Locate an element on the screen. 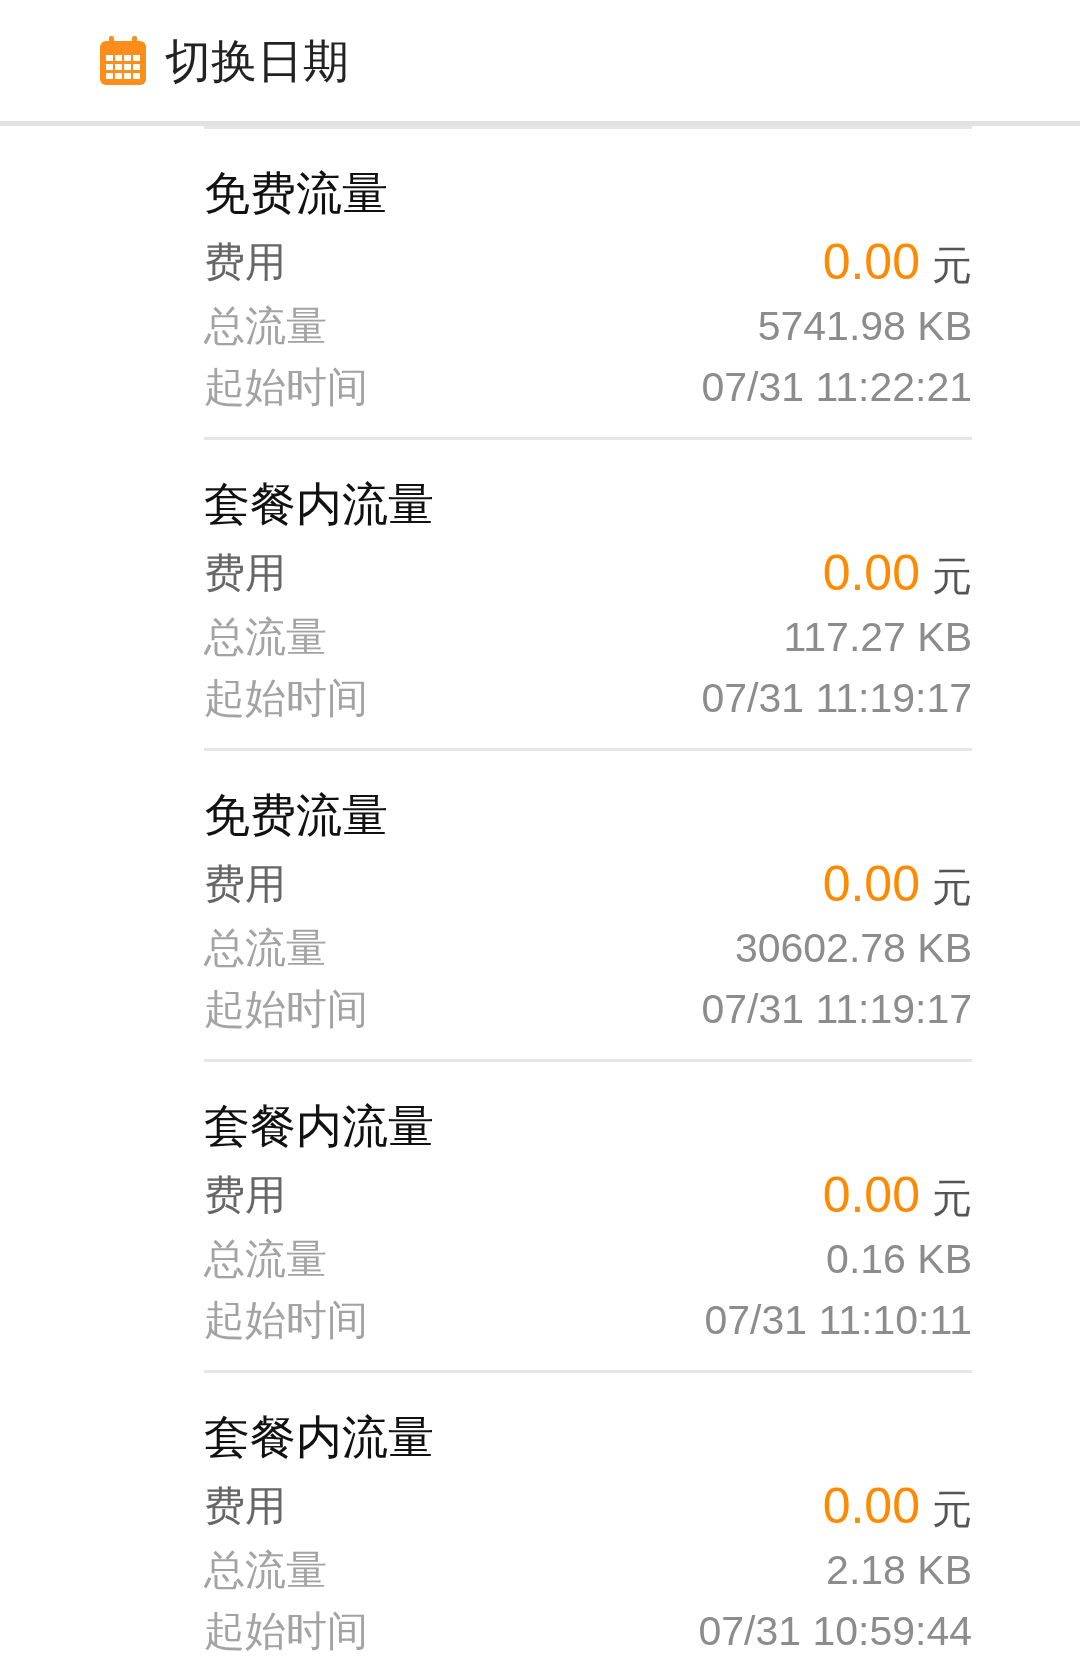 Image resolution: width=1080 pixels, height=1678 pixels. header-title: 切换日期 is located at coordinates (257, 60).